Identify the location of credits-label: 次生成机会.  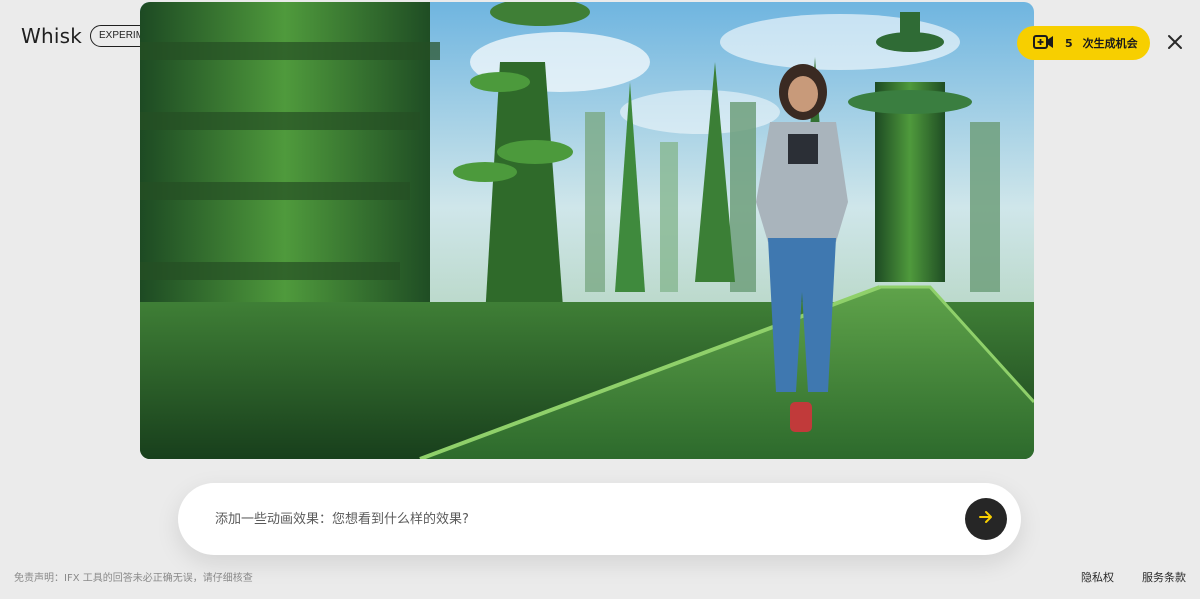
(1110, 43).